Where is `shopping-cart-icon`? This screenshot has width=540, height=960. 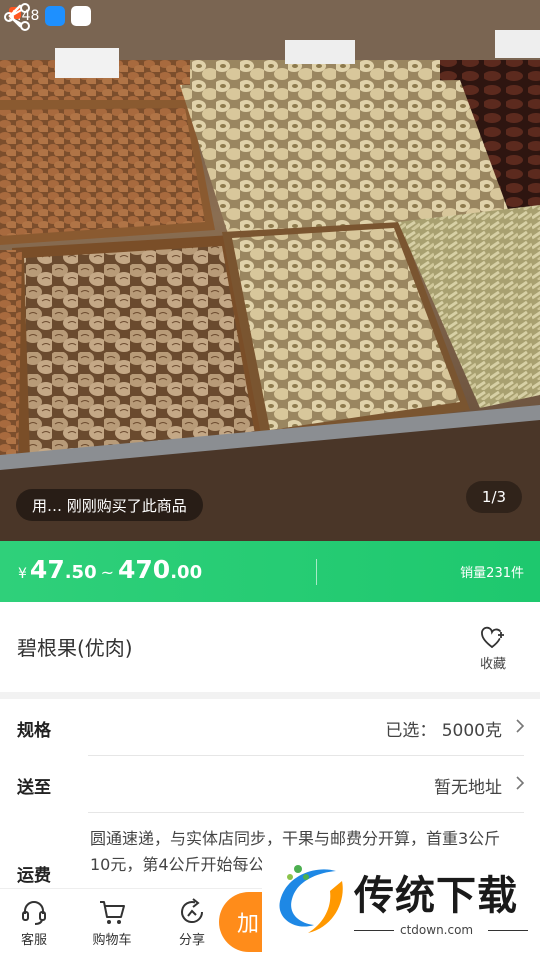 shopping-cart-icon is located at coordinates (112, 912).